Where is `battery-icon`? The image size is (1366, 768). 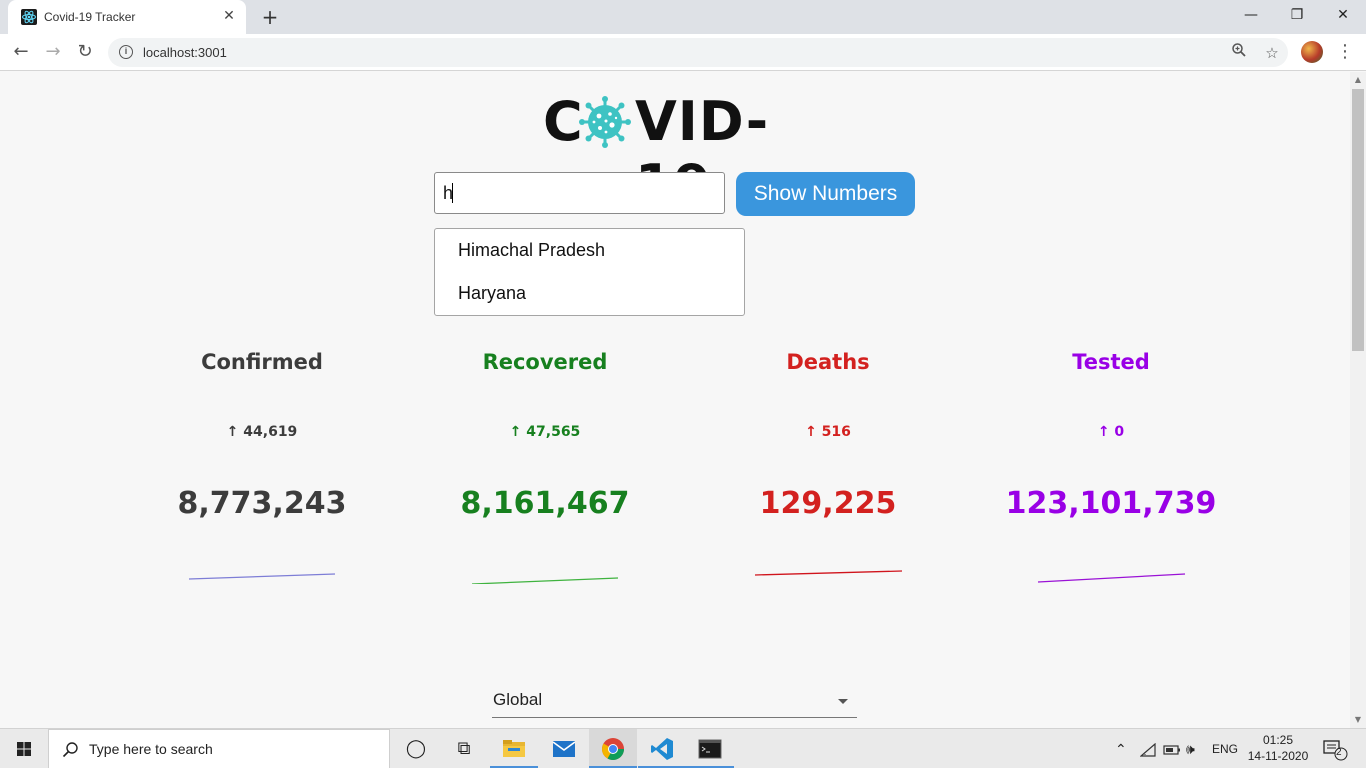
battery-icon is located at coordinates (1172, 748).